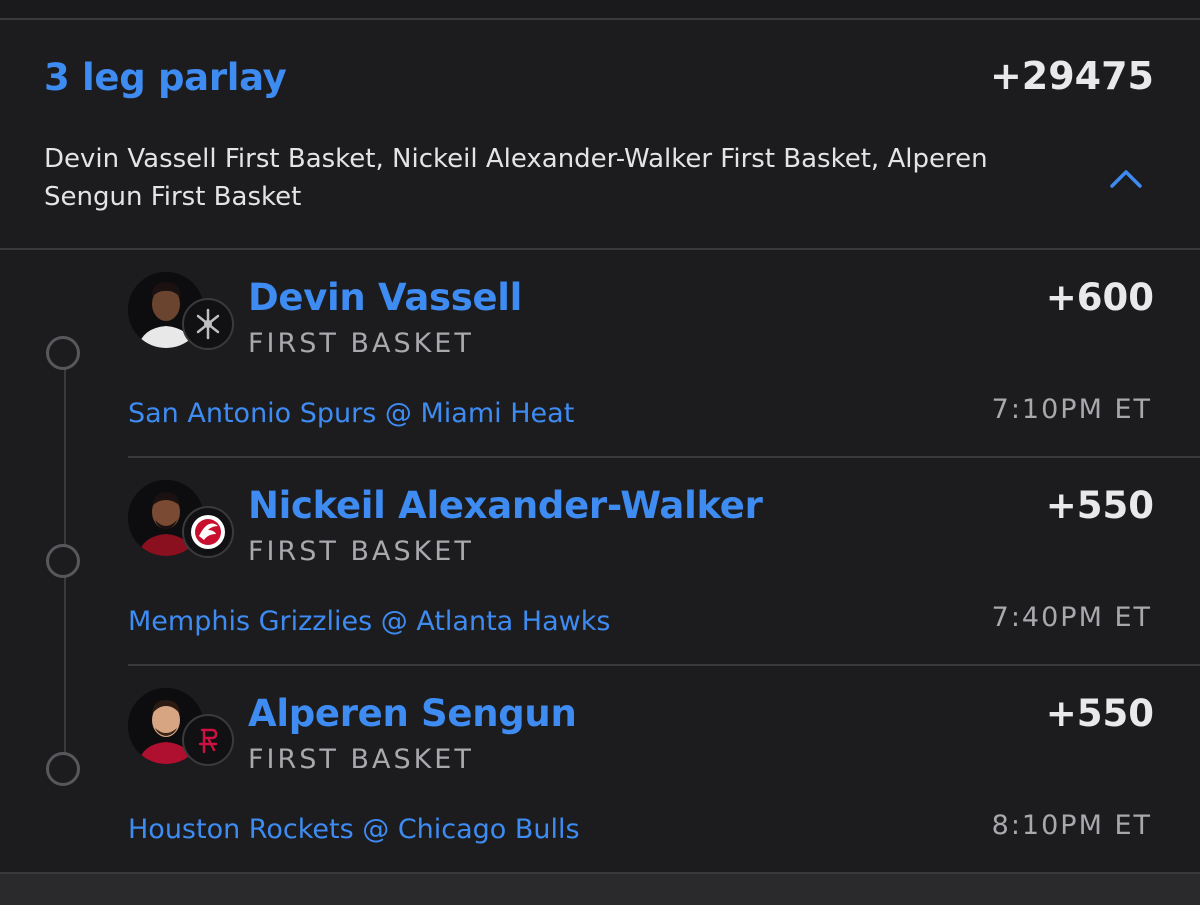  What do you see at coordinates (351, 413) in the screenshot?
I see `game-matchup-link: San Antonio Spurs @ Miami Heat` at bounding box center [351, 413].